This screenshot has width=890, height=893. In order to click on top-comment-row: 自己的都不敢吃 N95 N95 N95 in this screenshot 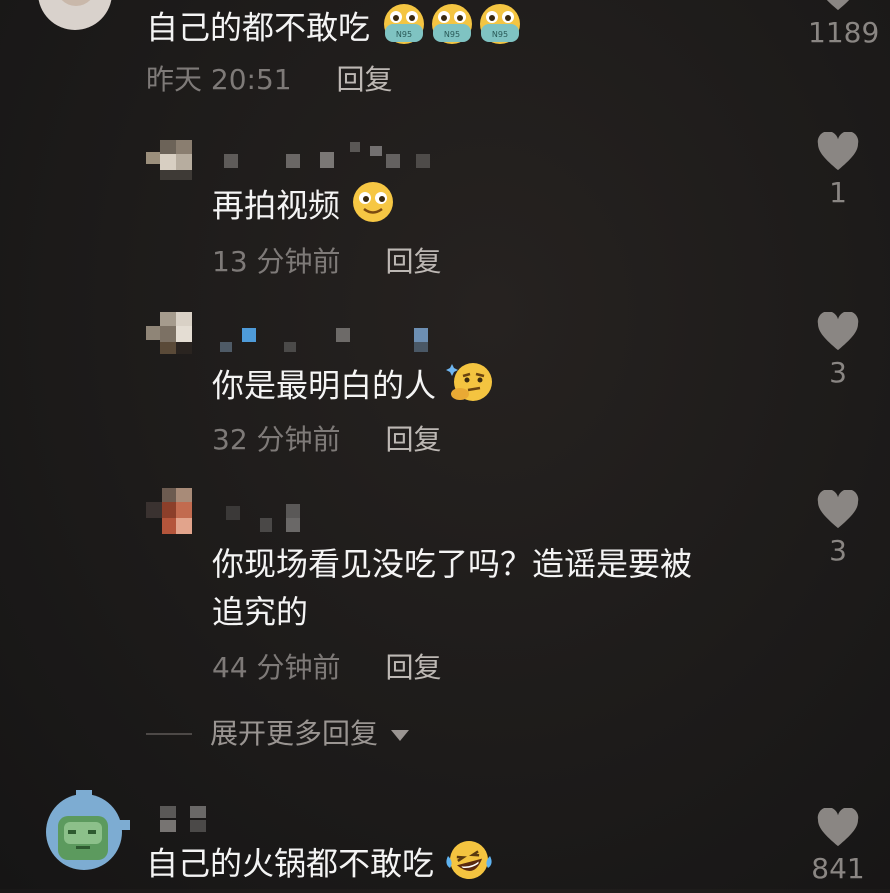, I will do `click(335, 29)`.